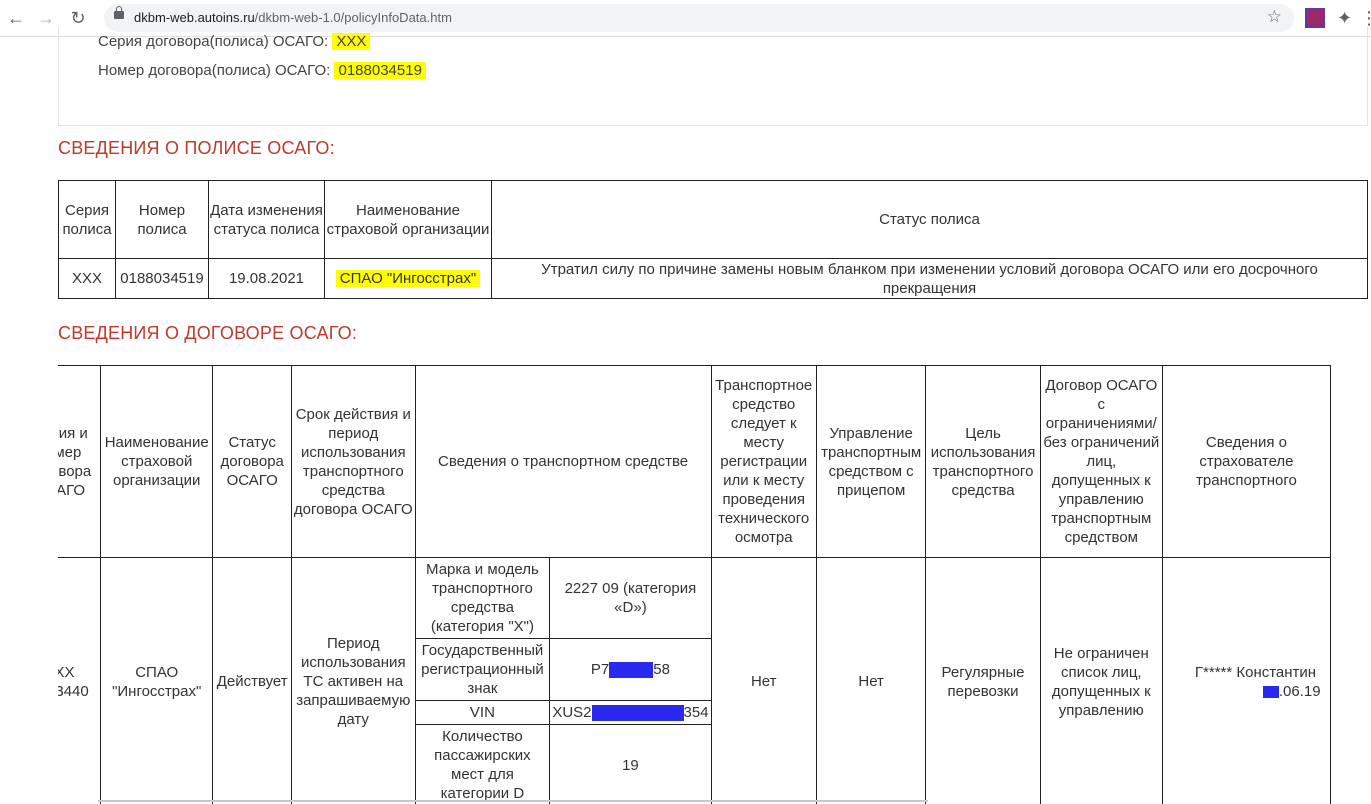 This screenshot has height=804, width=1371. Describe the element at coordinates (563, 461) in the screenshot. I see `contract-header-vehicle: Сведения о транспортном средстве` at that location.